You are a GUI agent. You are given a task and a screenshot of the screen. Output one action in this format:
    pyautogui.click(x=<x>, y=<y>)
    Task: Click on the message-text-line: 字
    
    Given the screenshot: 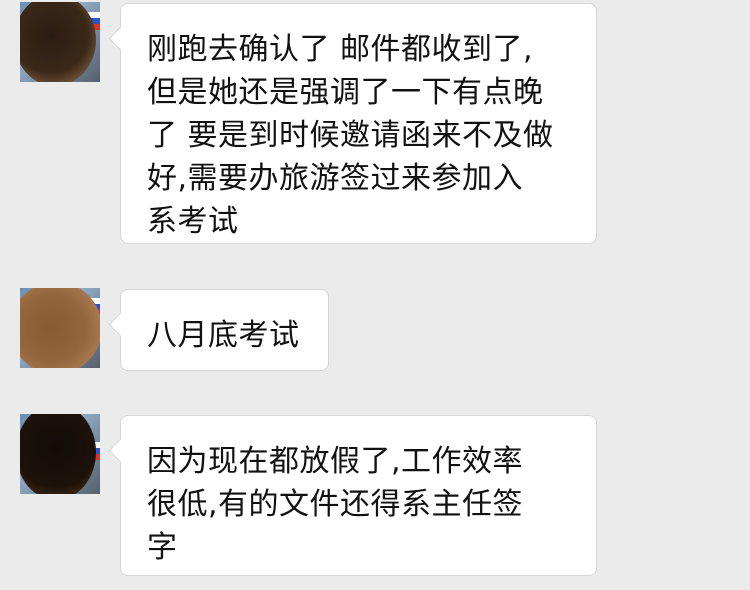 What is the action you would take?
    pyautogui.click(x=162, y=547)
    